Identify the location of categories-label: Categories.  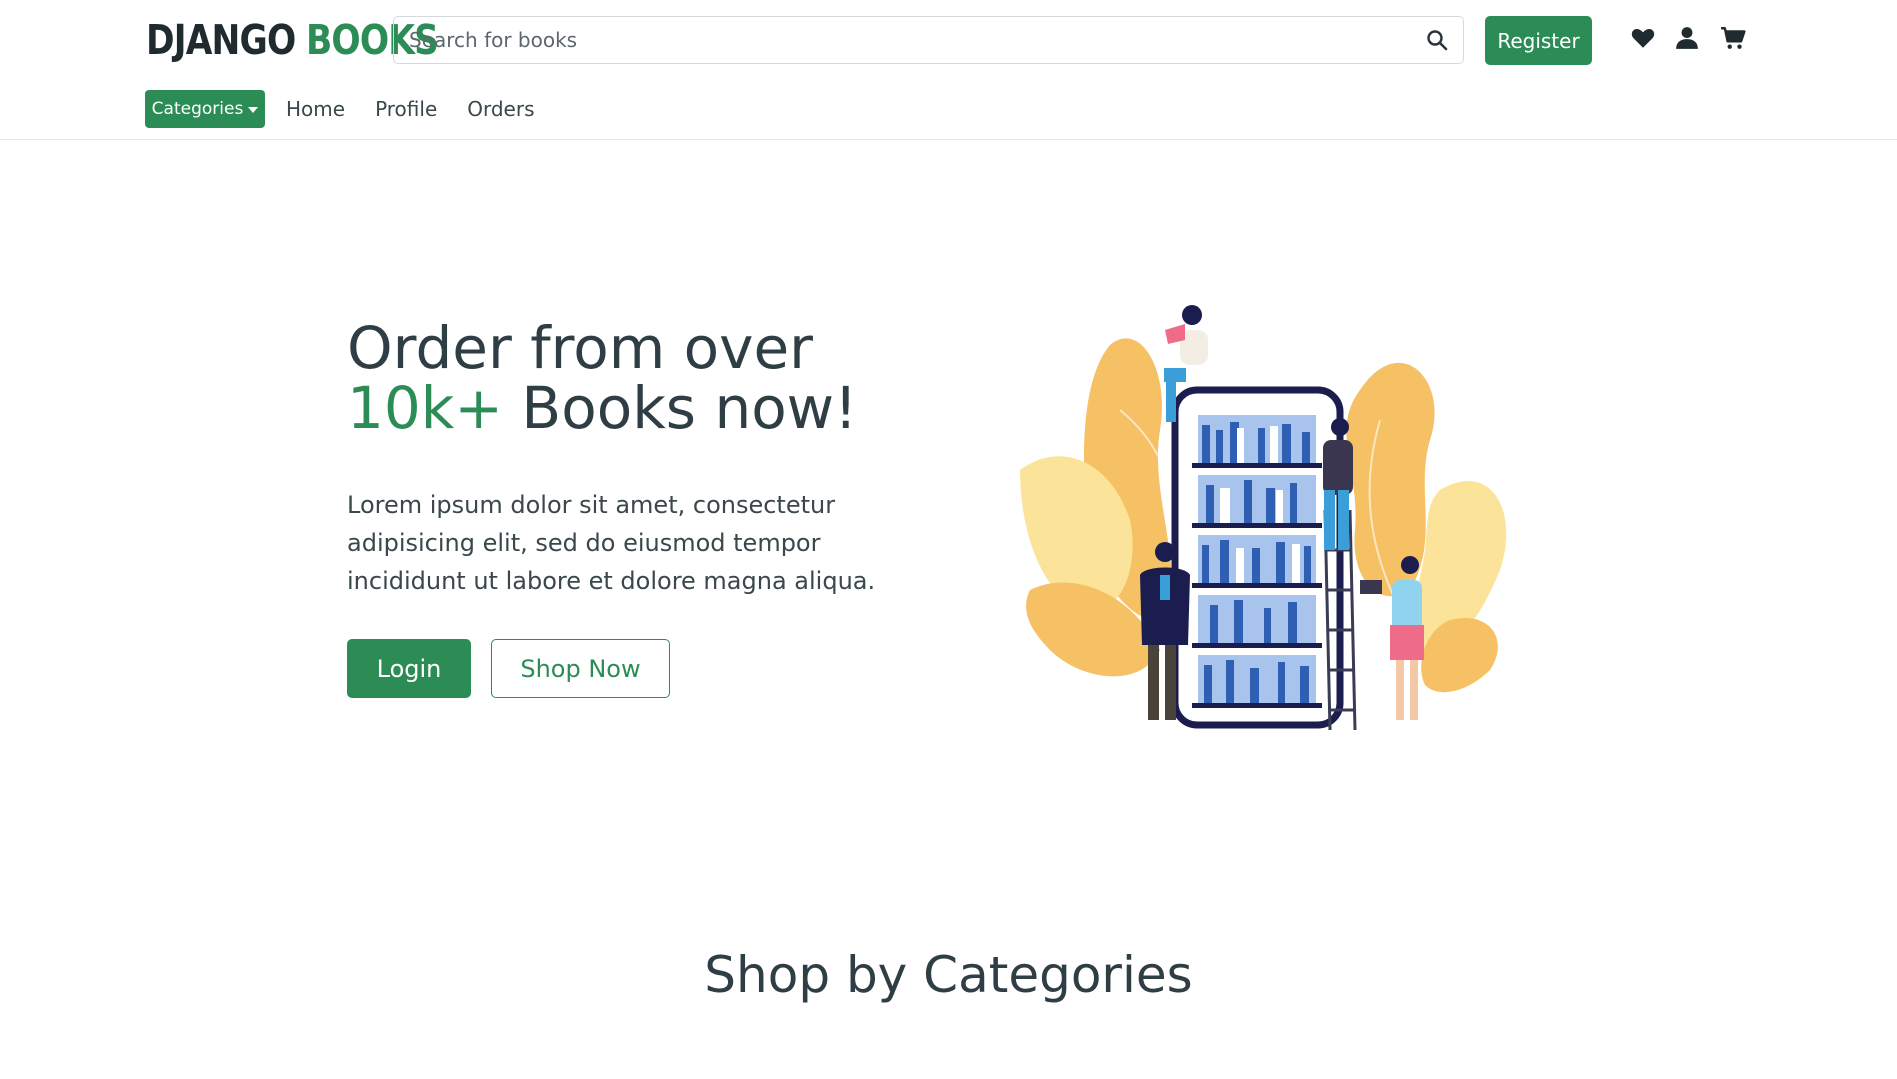
(197, 109).